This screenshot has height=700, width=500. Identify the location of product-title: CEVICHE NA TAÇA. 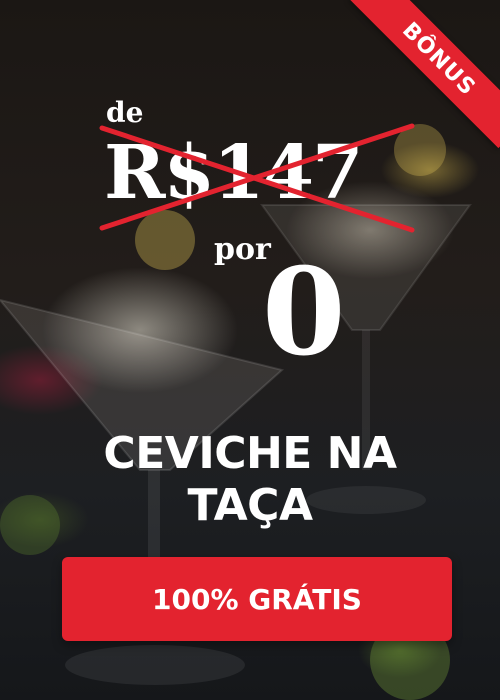
(250, 480).